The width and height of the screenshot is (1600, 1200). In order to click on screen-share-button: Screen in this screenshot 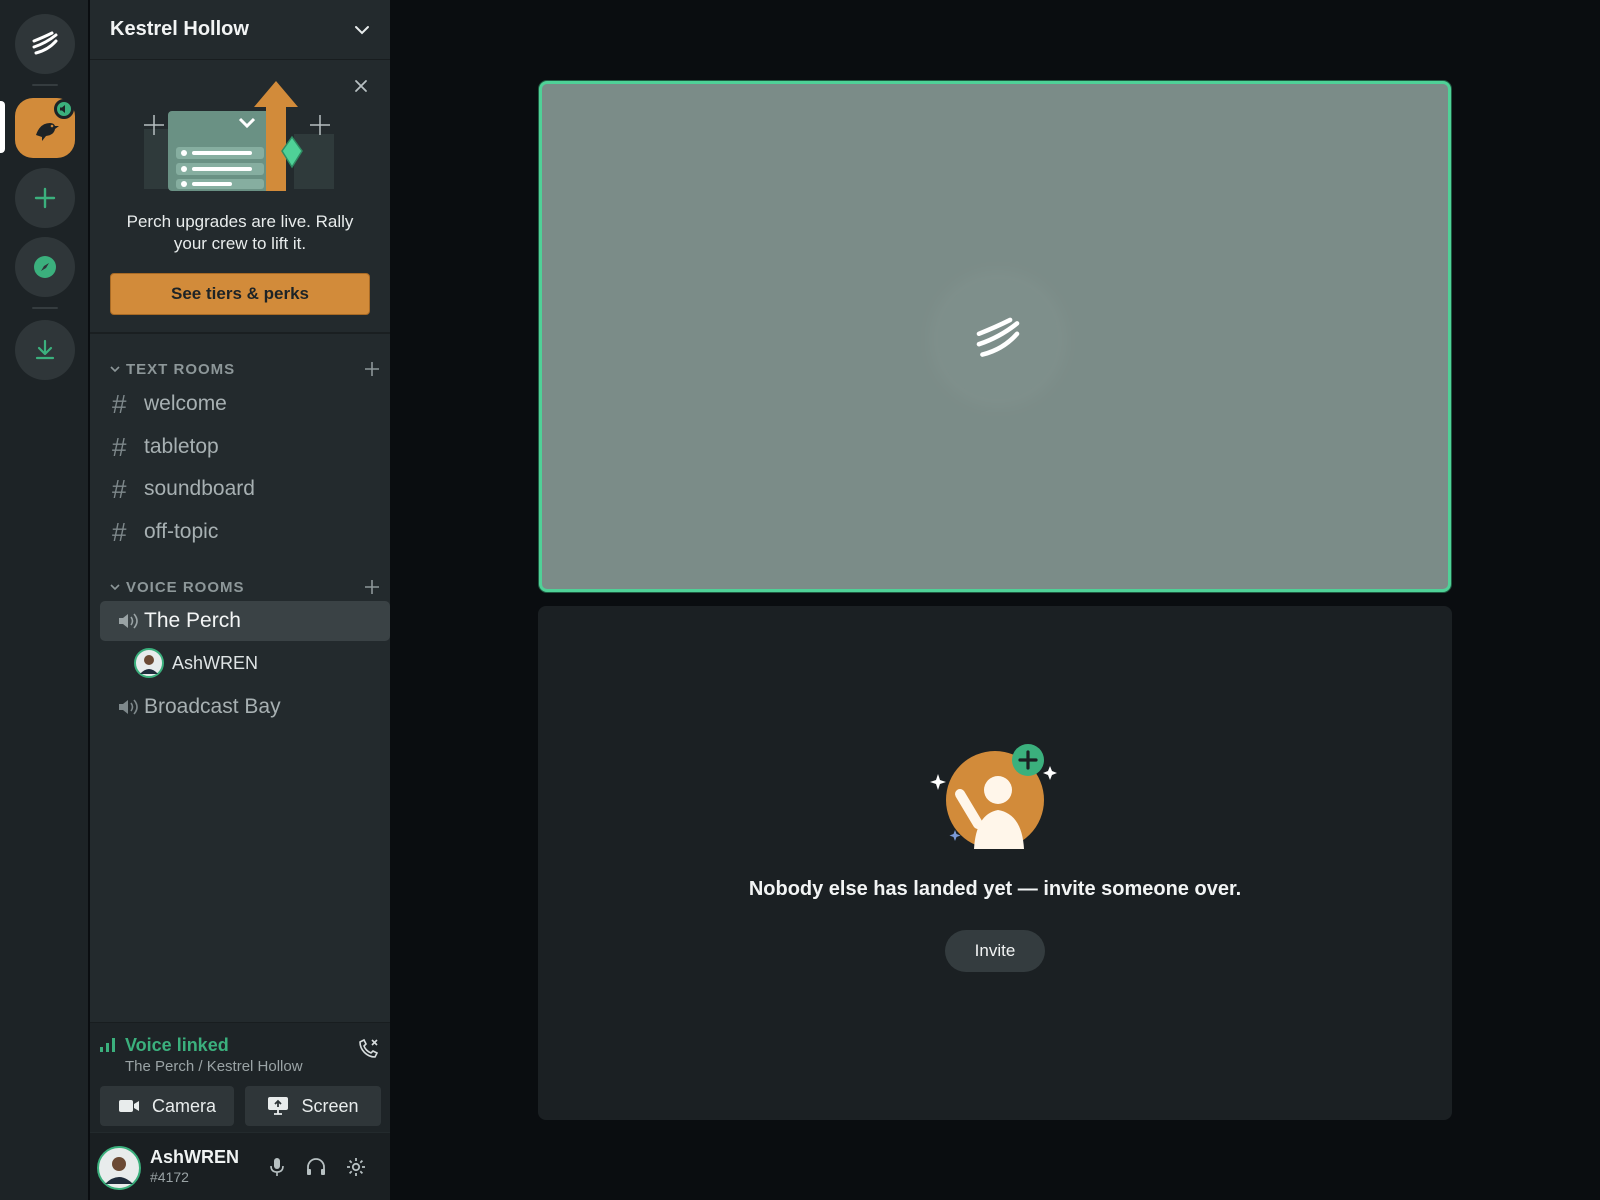, I will do `click(313, 1106)`.